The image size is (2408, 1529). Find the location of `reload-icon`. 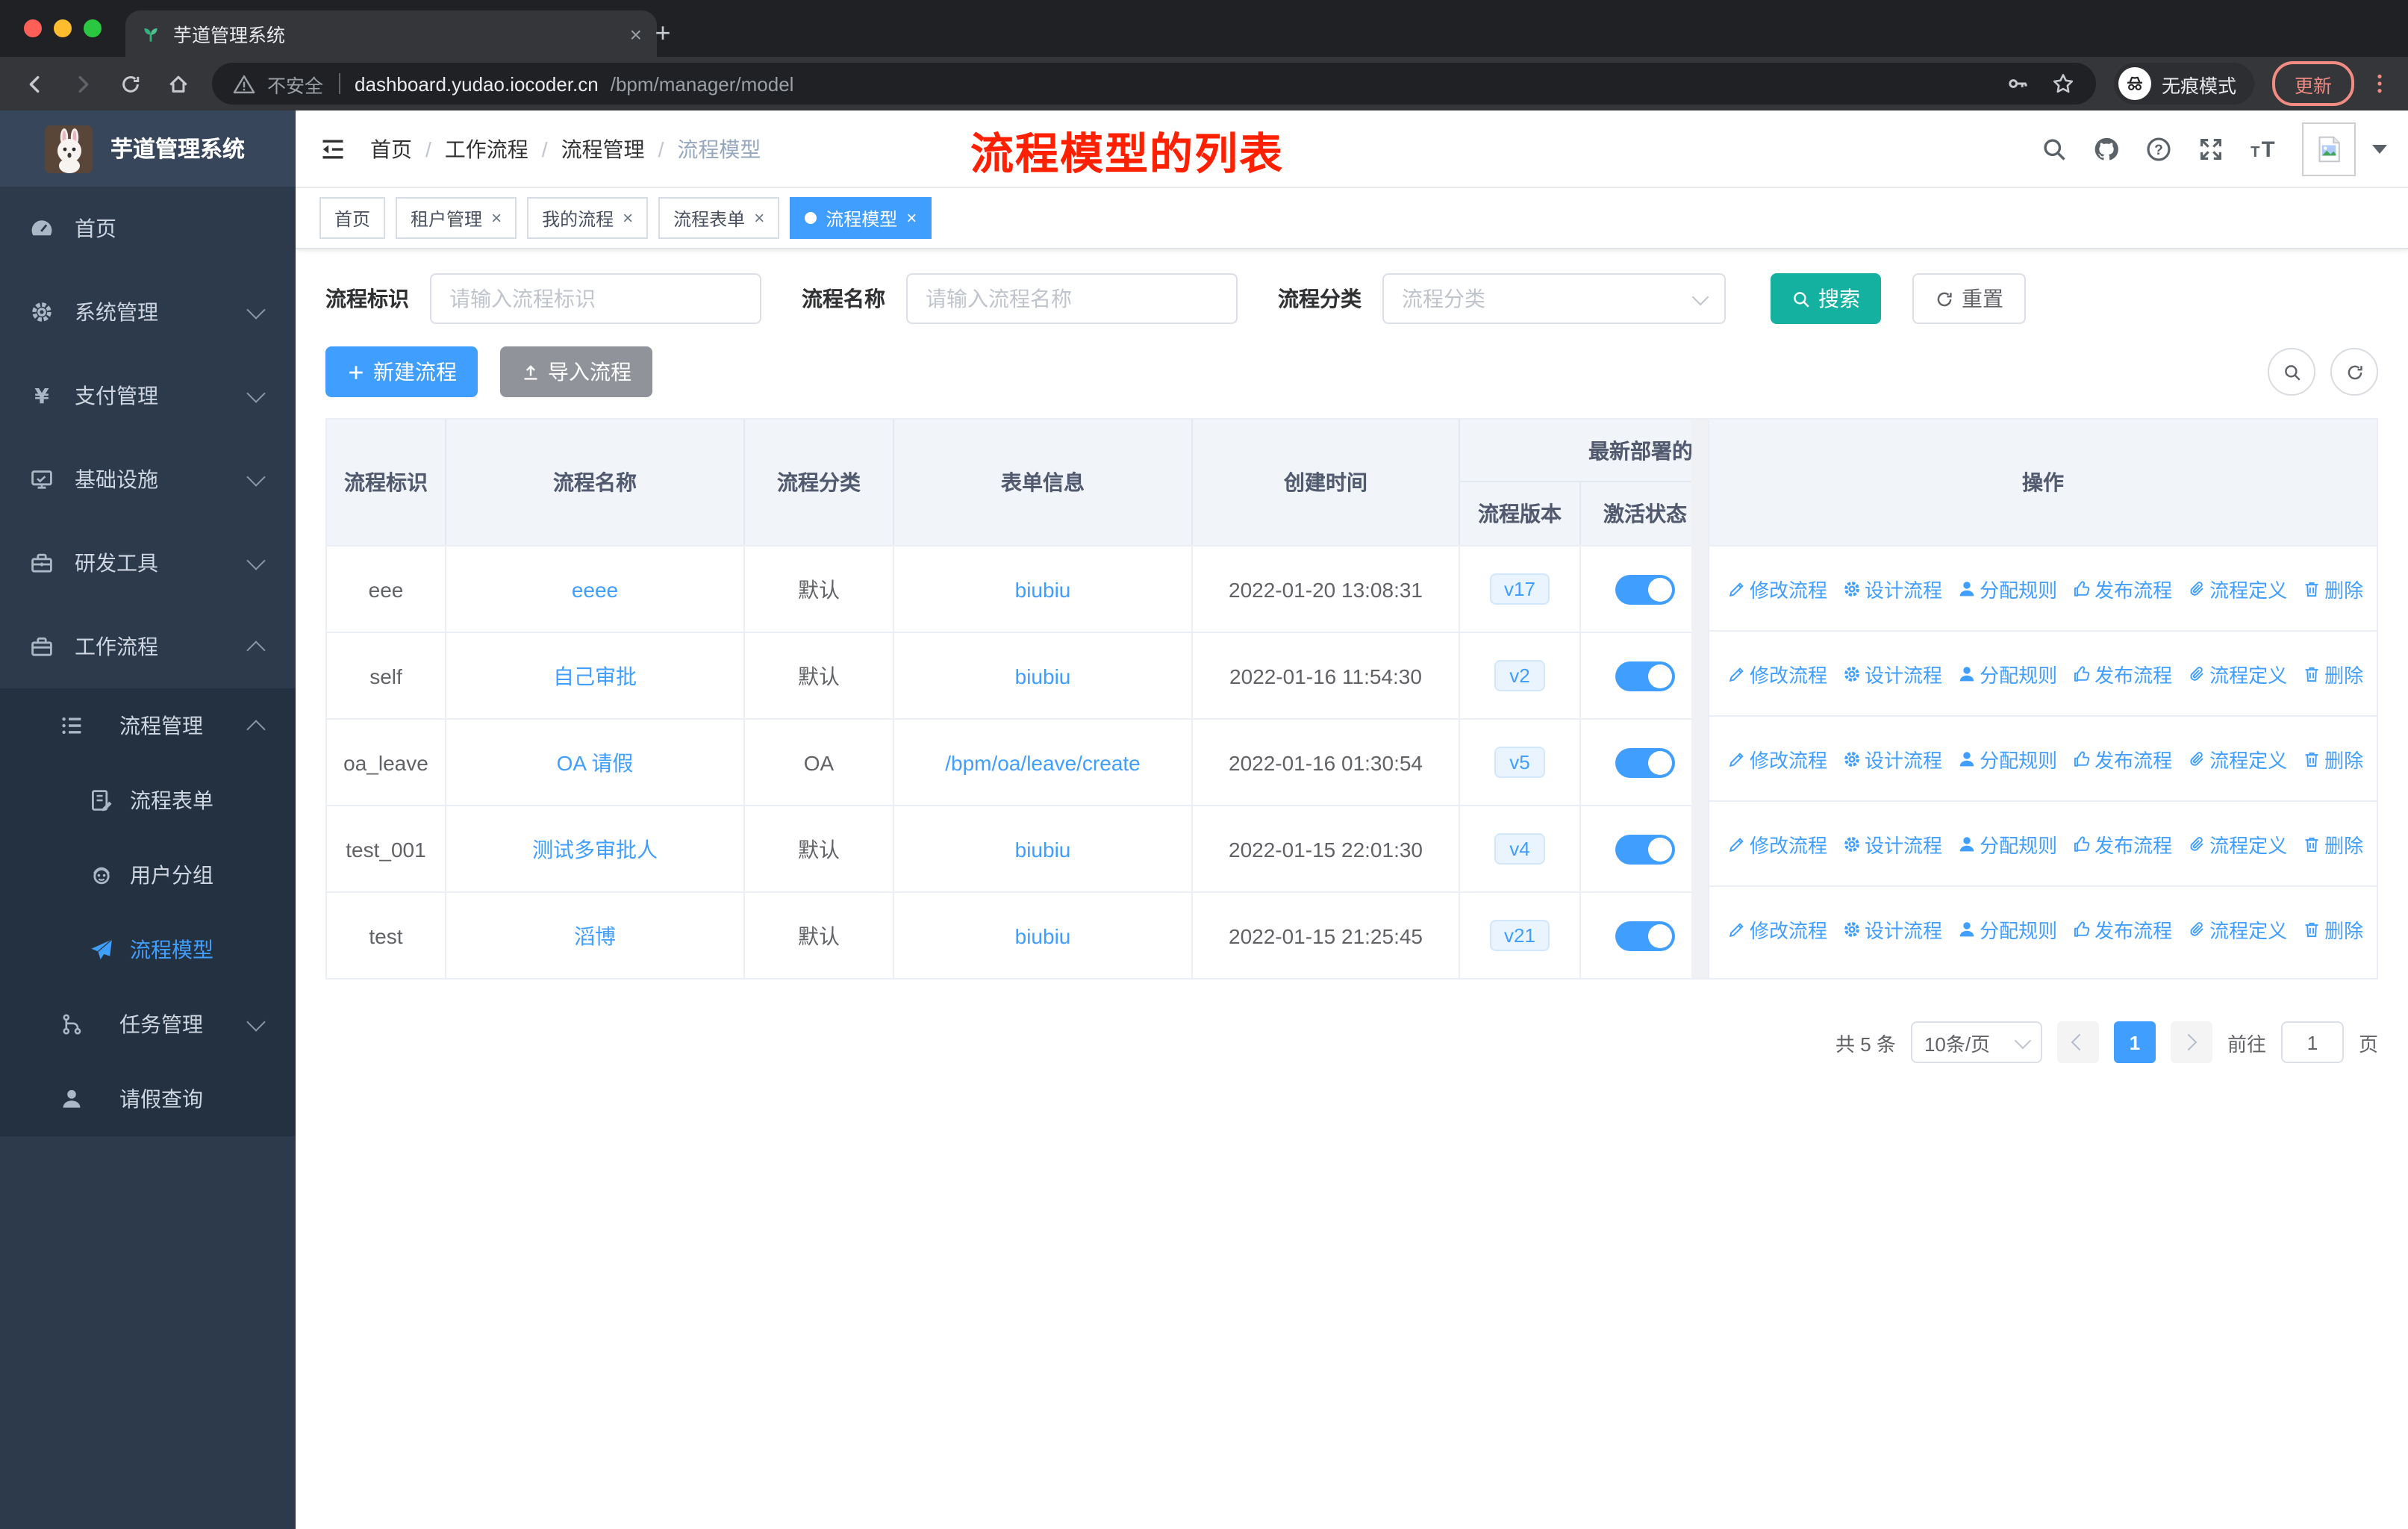

reload-icon is located at coordinates (129, 83).